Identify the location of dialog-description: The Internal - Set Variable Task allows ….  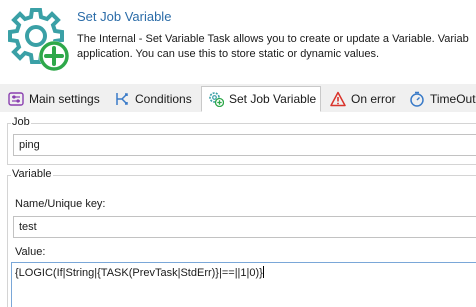
(273, 46).